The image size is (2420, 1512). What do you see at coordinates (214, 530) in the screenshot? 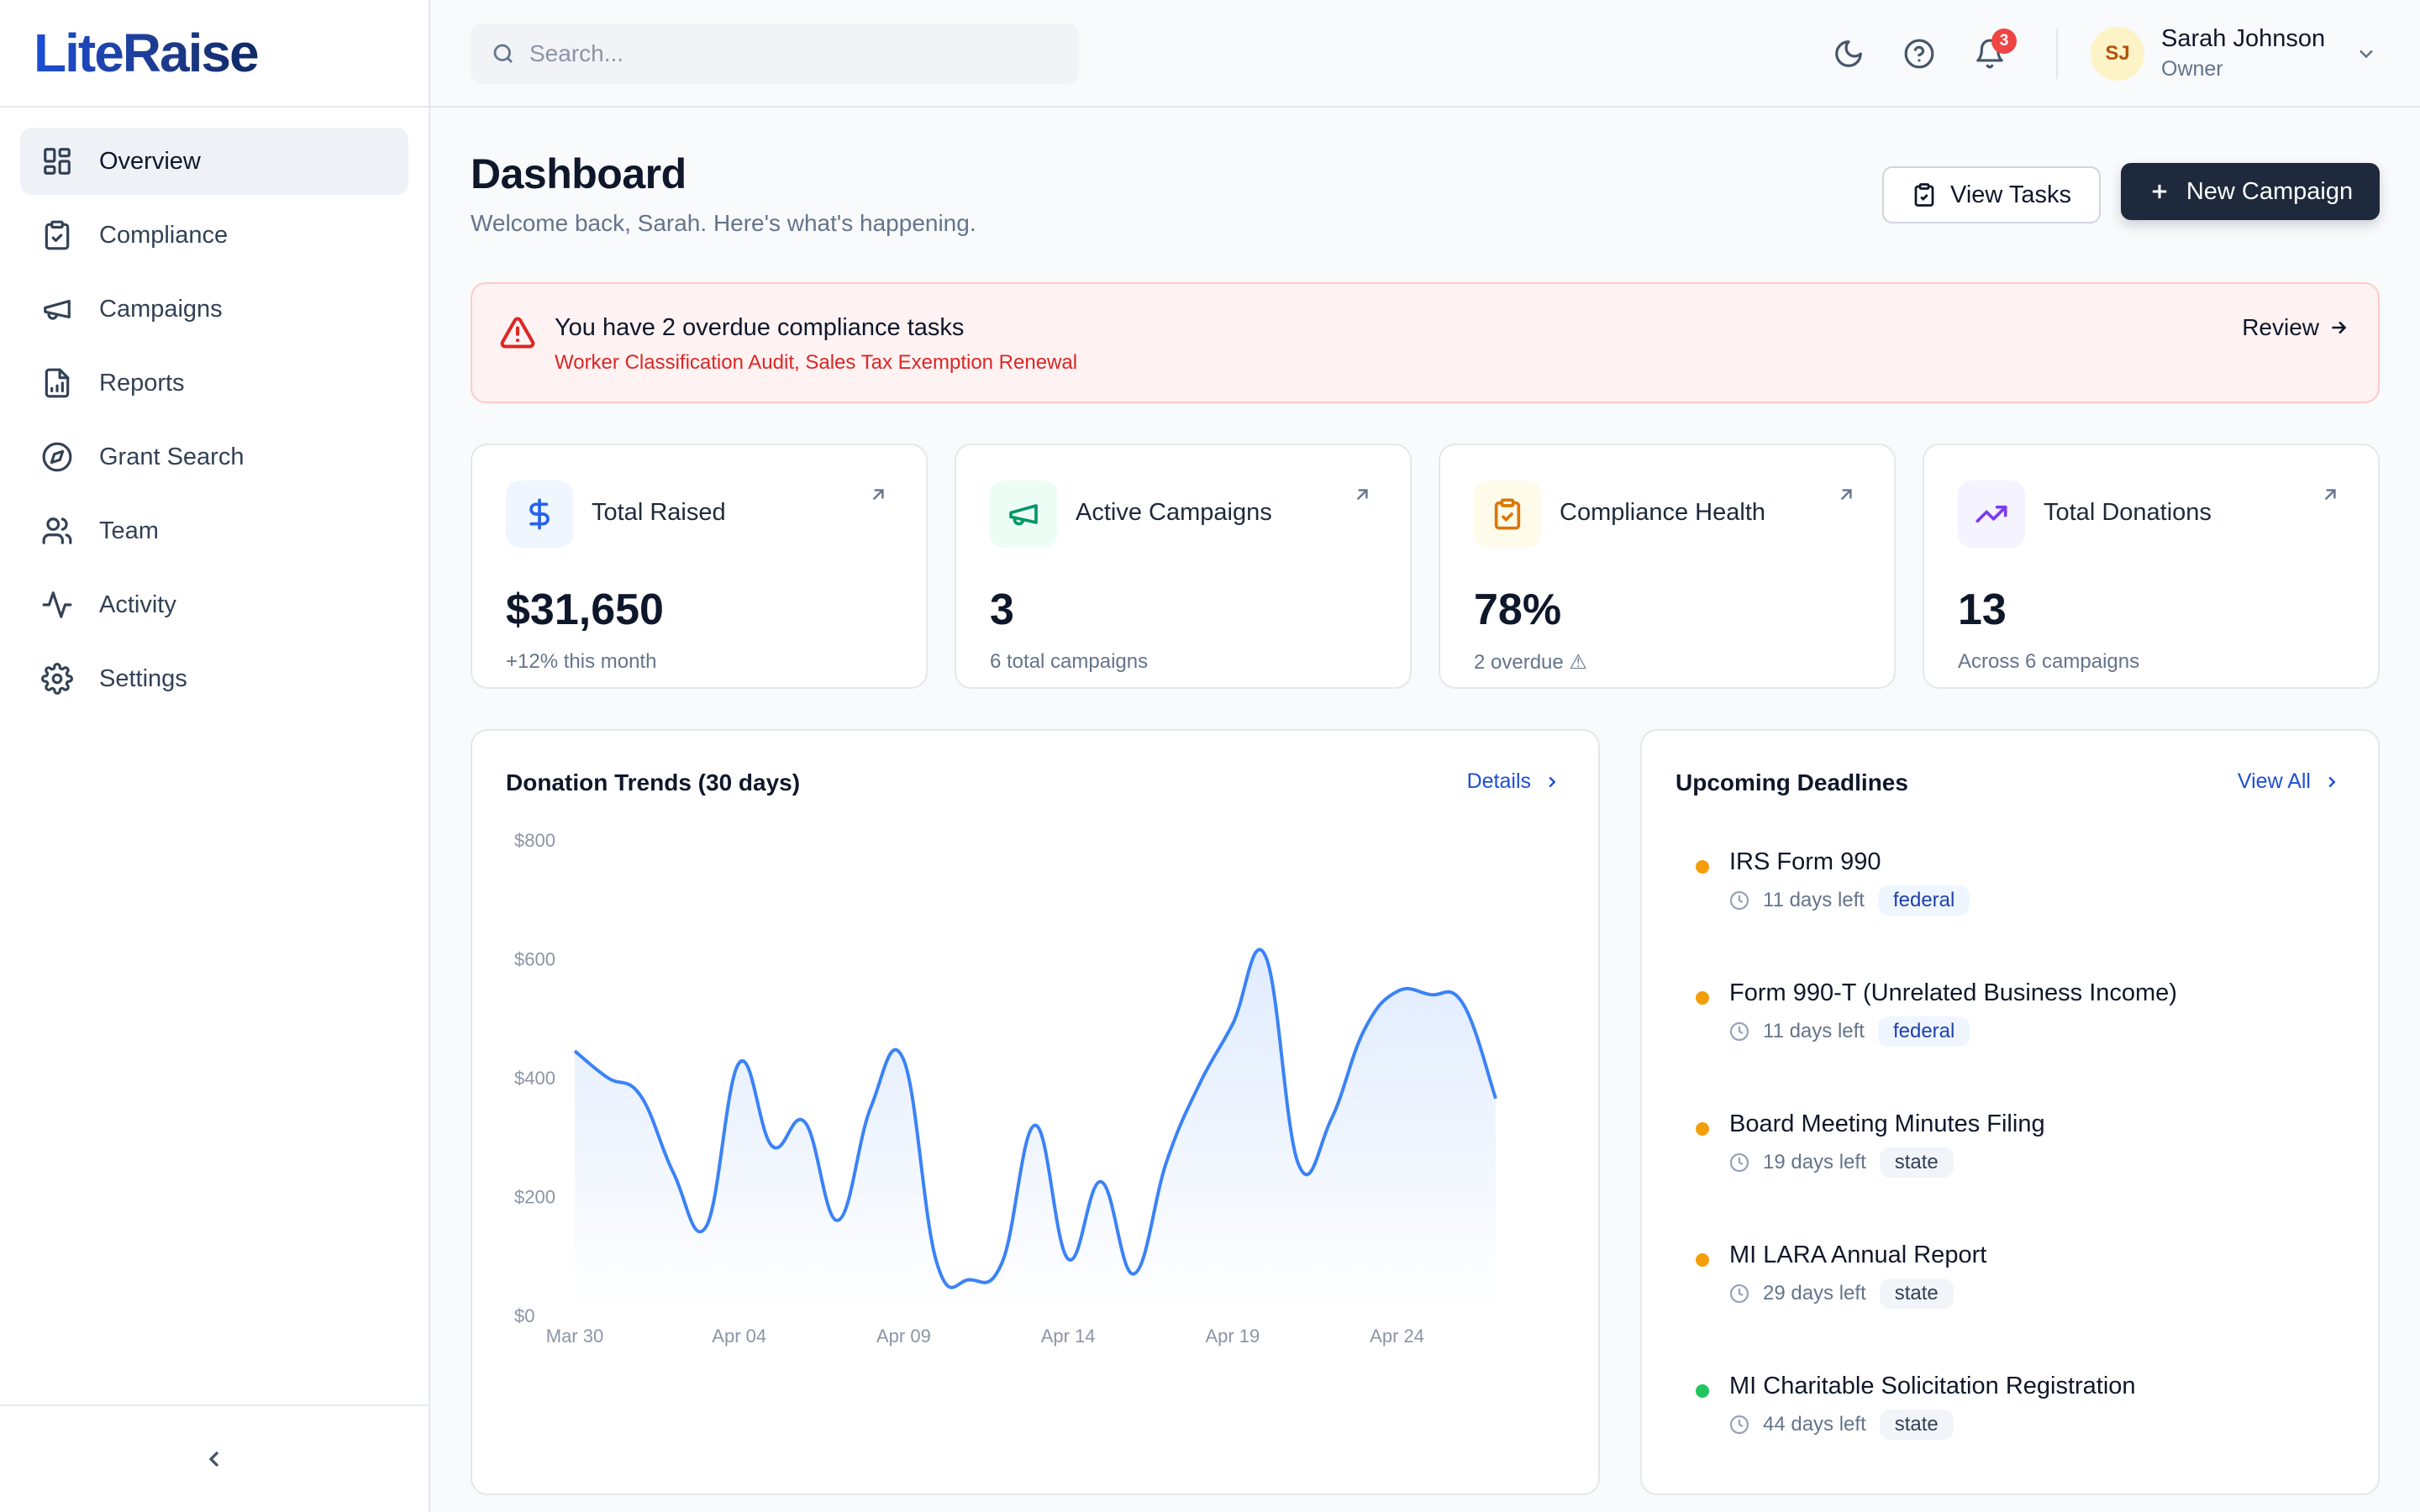
I see `sidebar-item-team: Team` at bounding box center [214, 530].